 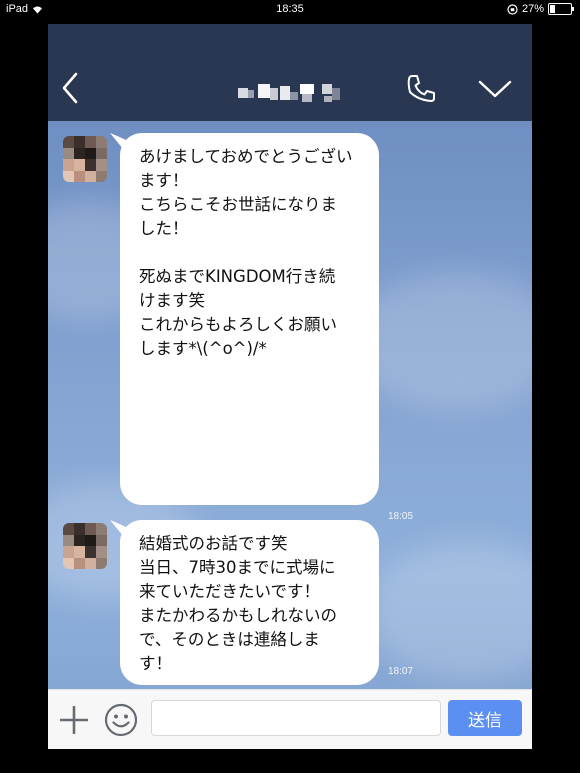 What do you see at coordinates (289, 93) in the screenshot?
I see `contact-name-obscured` at bounding box center [289, 93].